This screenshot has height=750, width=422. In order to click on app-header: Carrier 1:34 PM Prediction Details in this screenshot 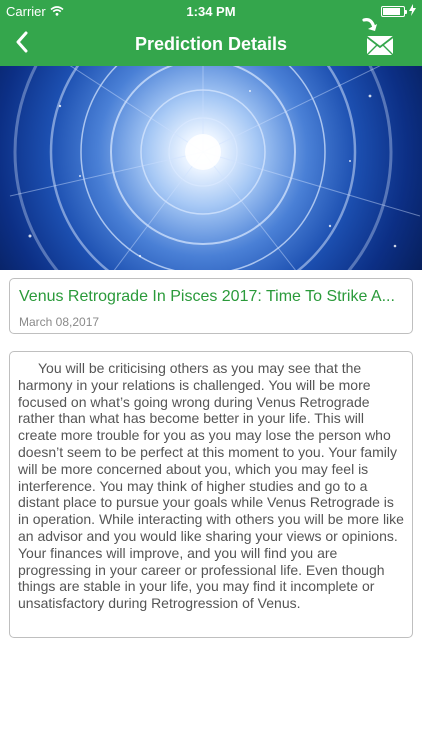, I will do `click(211, 33)`.